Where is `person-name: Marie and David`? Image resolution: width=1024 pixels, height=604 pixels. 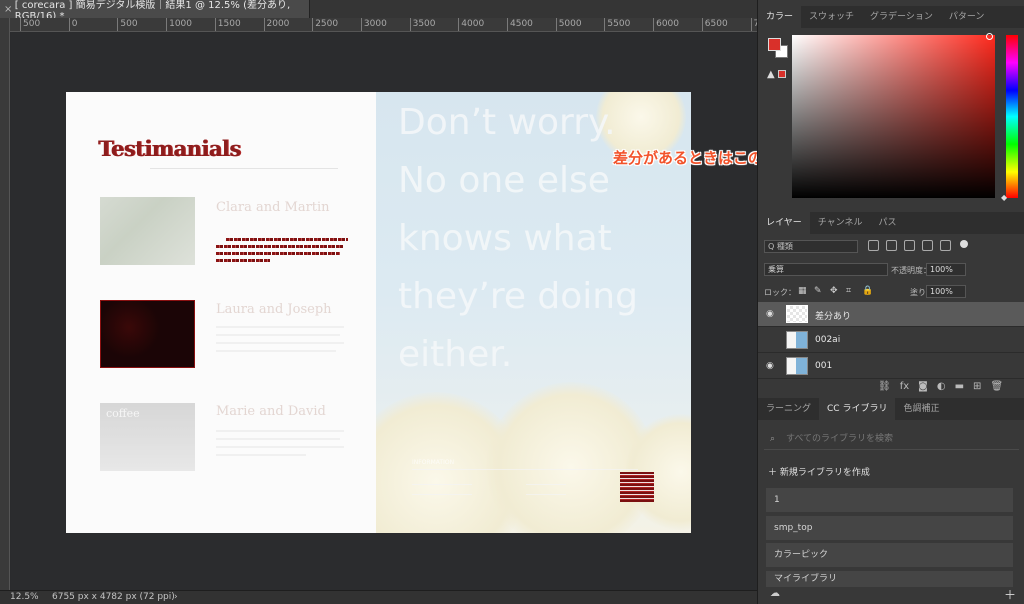
person-name: Marie and David is located at coordinates (271, 411).